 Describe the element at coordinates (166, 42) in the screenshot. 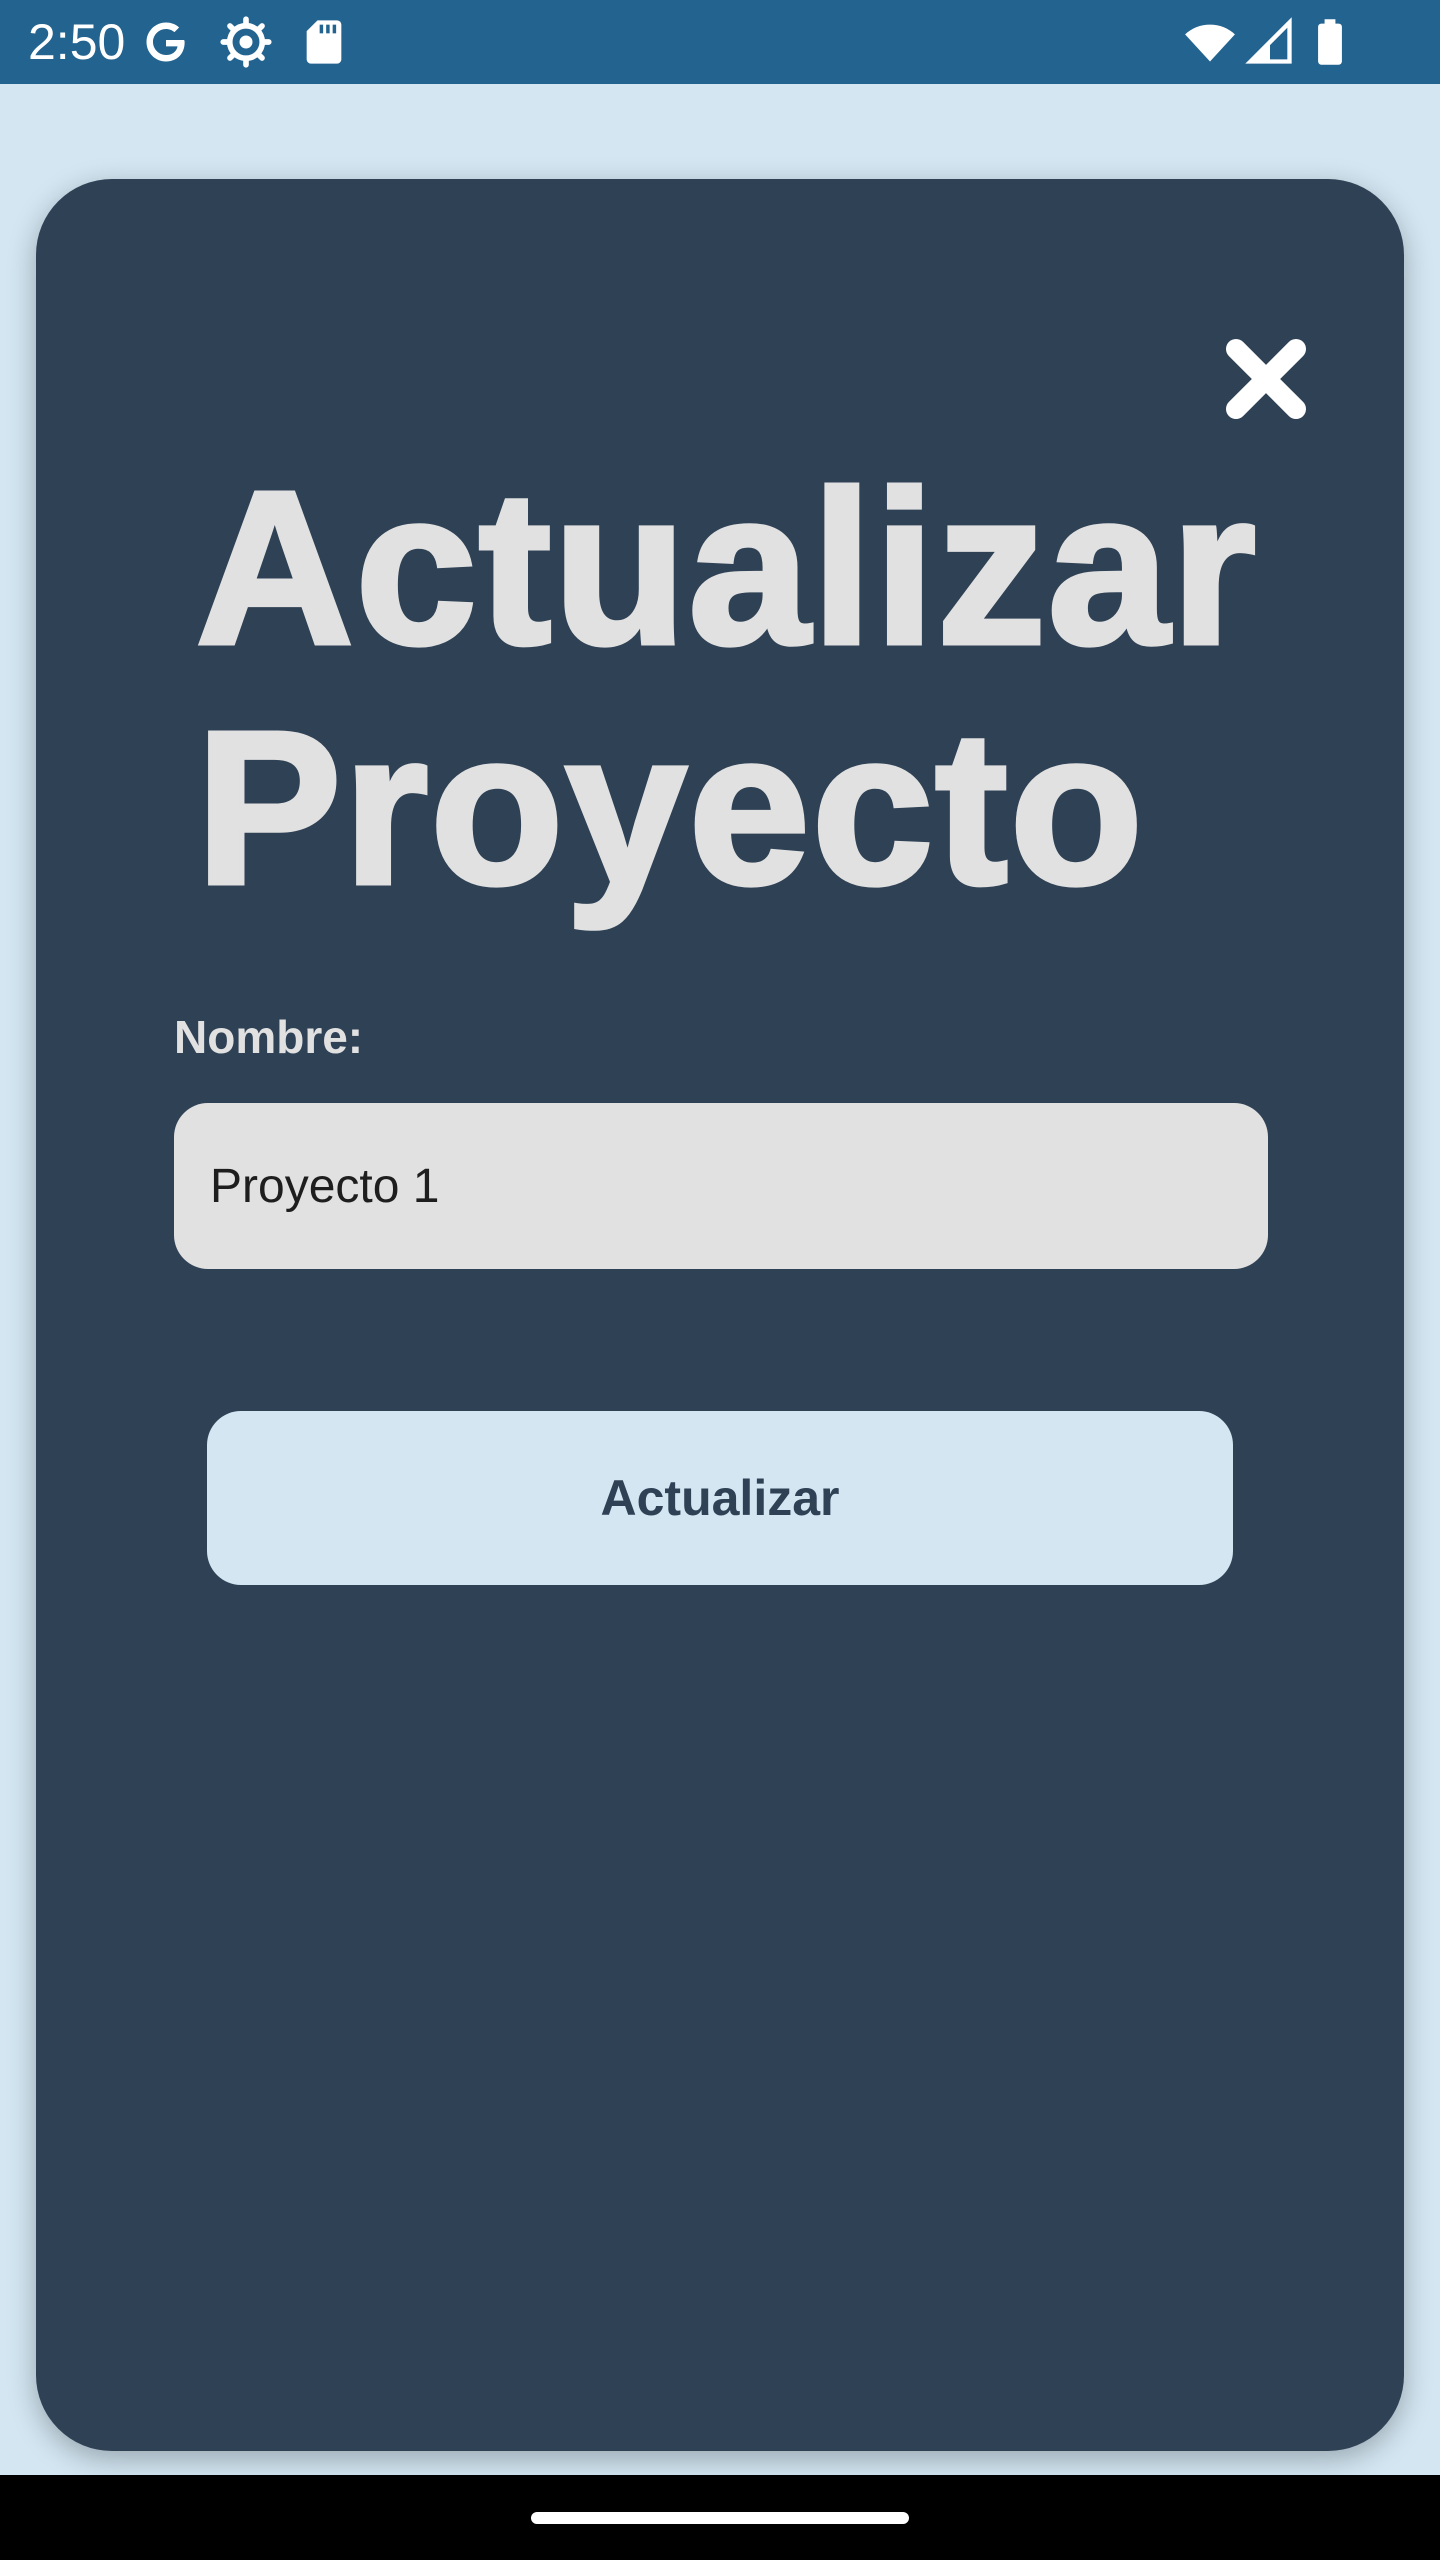

I see `google-icon` at that location.